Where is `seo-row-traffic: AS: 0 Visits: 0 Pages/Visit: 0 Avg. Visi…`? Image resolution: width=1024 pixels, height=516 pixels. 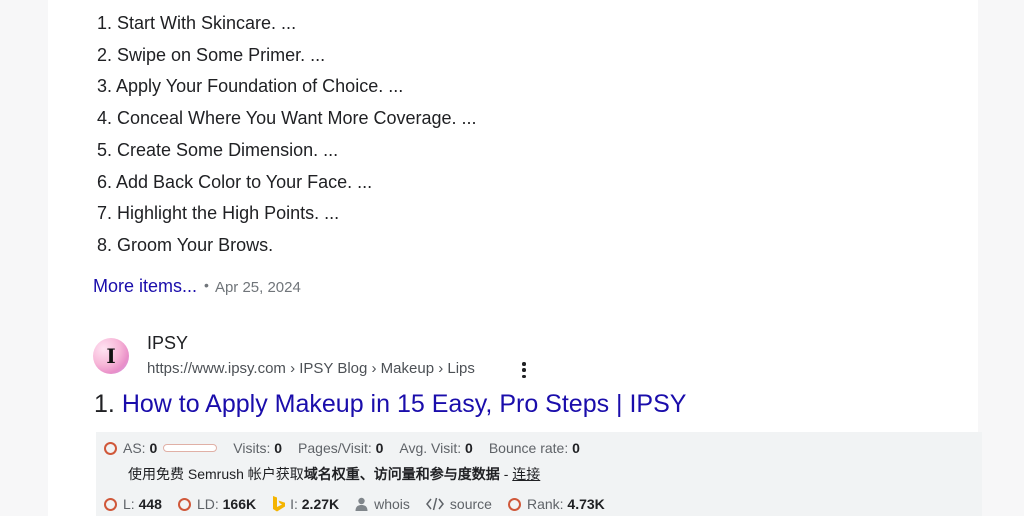
seo-row-traffic: AS: 0 Visits: 0 Pages/Visit: 0 Avg. Visi… is located at coordinates (342, 448).